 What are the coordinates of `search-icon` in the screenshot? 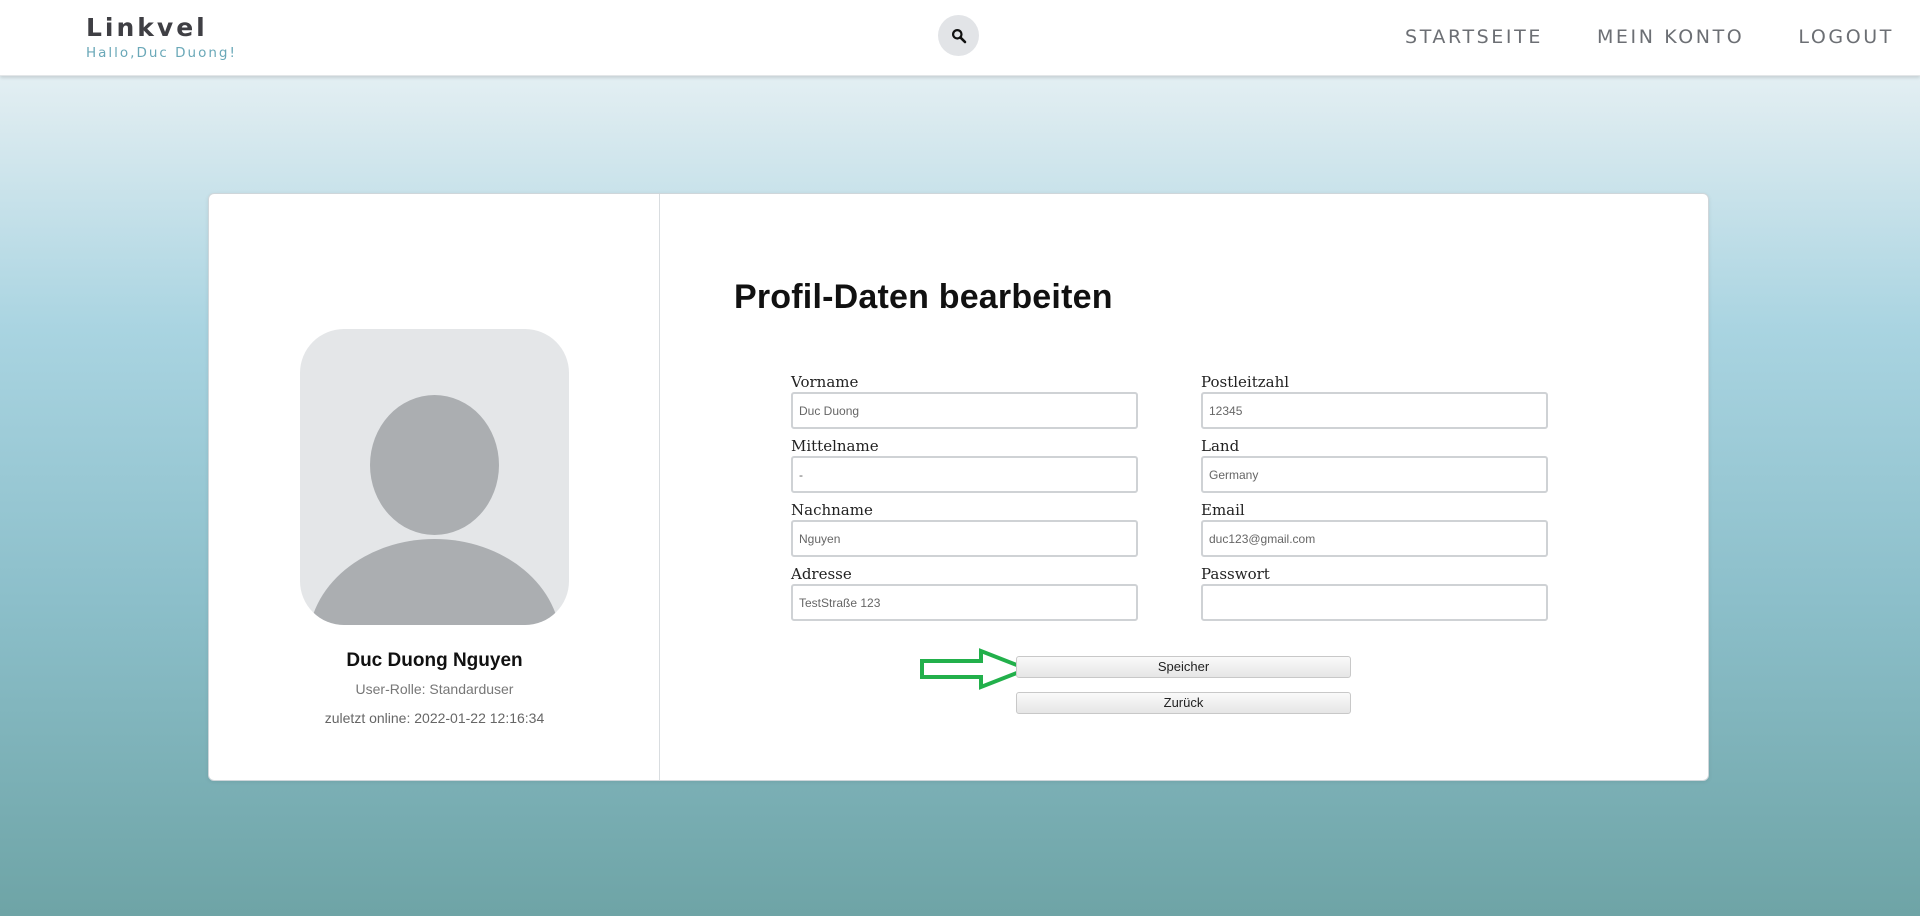 It's located at (958, 35).